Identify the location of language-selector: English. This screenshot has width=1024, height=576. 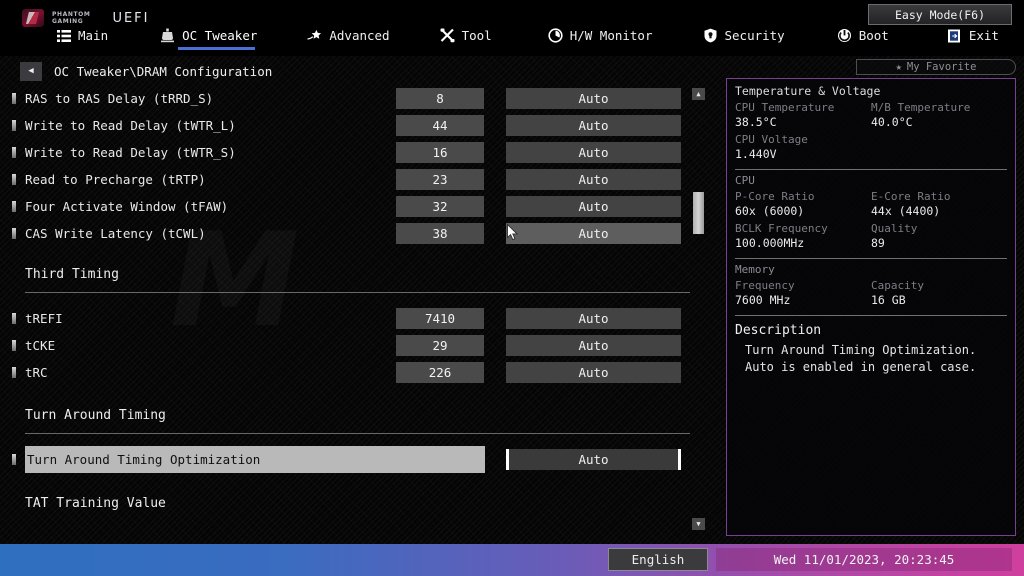
(658, 559).